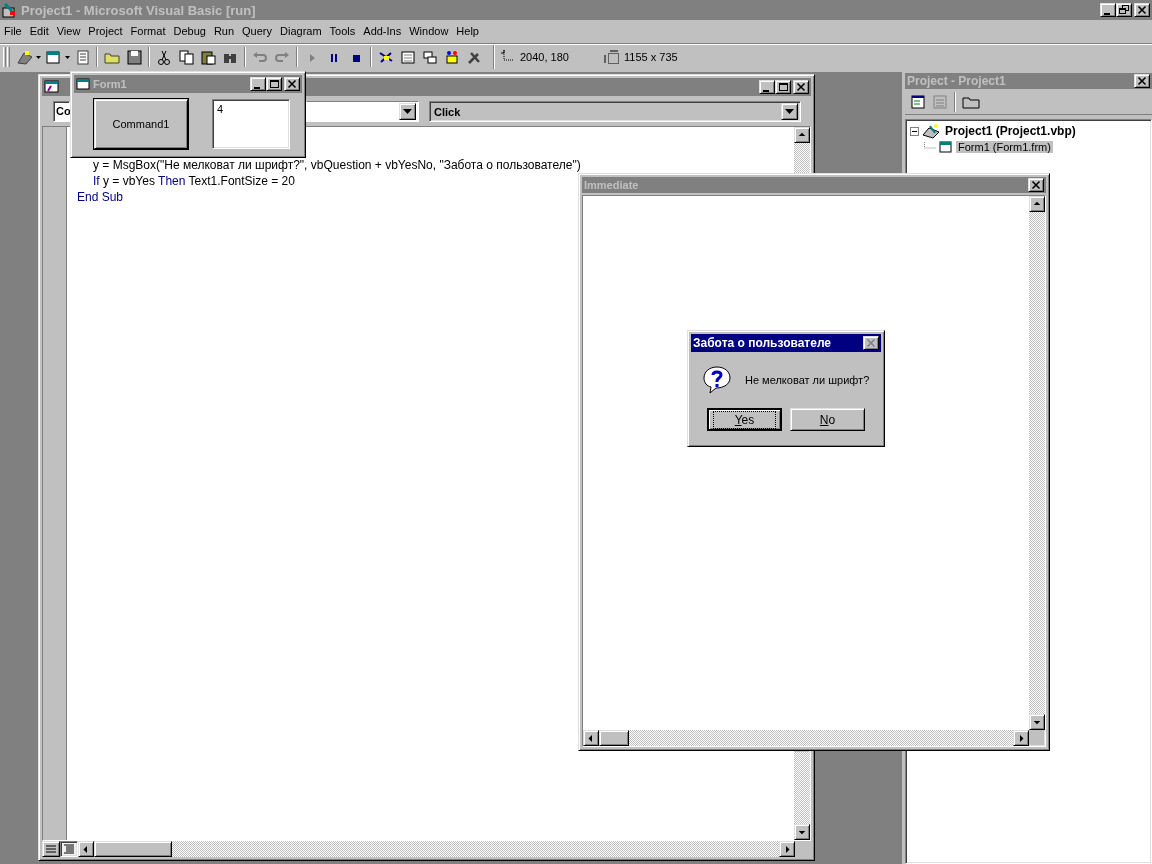 Image resolution: width=1152 pixels, height=864 pixels. I want to click on tree-item: Project1 (Project1.vbp), so click(1010, 131).